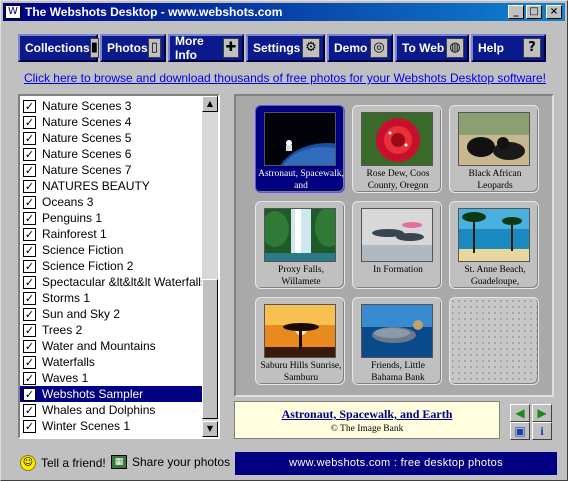 This screenshot has width=568, height=481. Describe the element at coordinates (301, 372) in the screenshot. I see `photo-caption: Saburu Hills Sunrise, Samburu` at that location.